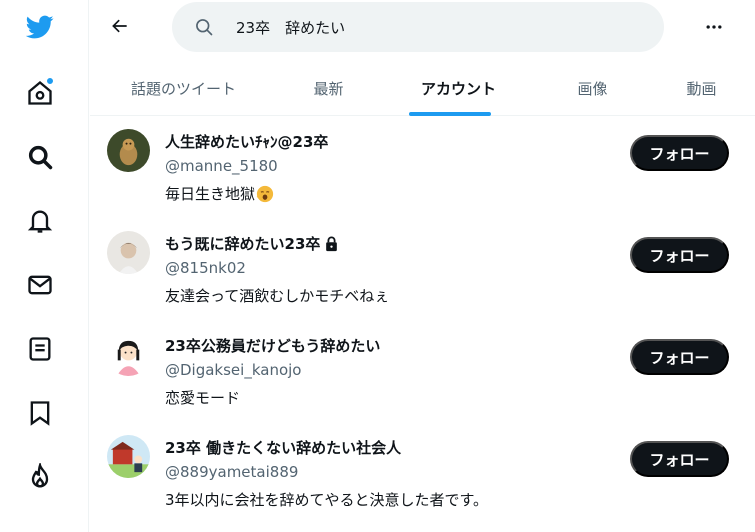 The width and height of the screenshot is (755, 532). Describe the element at coordinates (243, 244) in the screenshot. I see `display-name-text: もう既に辞めたい23卒` at that location.